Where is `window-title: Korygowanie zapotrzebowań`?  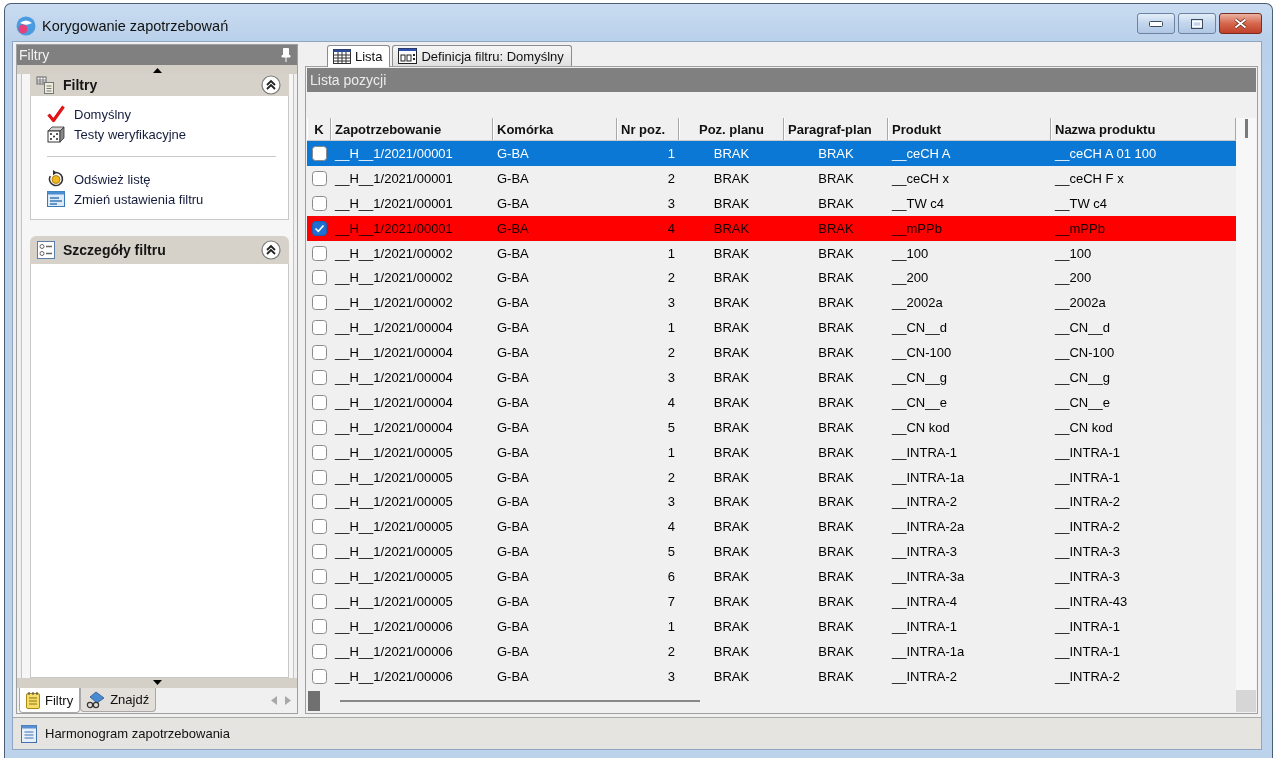 window-title: Korygowanie zapotrzebowań is located at coordinates (135, 26).